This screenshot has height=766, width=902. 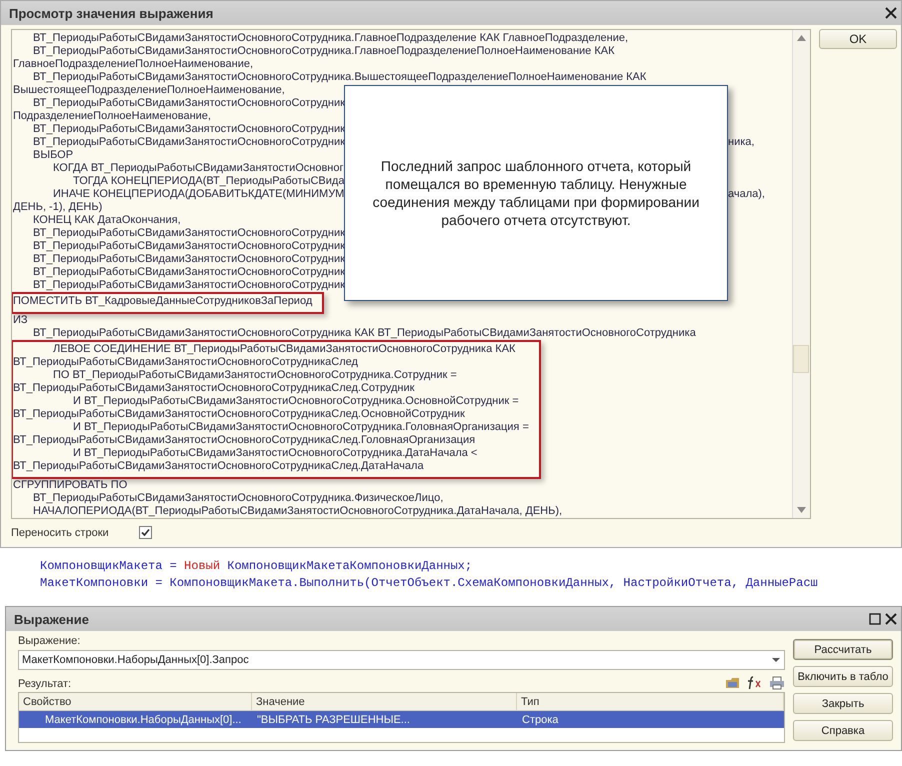 What do you see at coordinates (52, 619) in the screenshot?
I see `window-title: Выражение` at bounding box center [52, 619].